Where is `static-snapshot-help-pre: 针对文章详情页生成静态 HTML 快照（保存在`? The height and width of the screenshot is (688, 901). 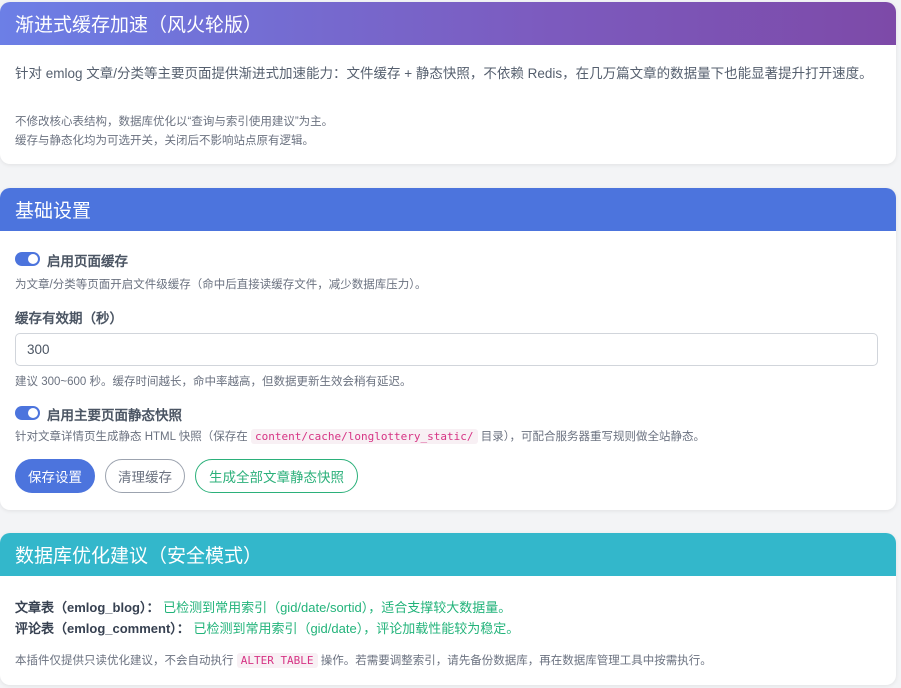
static-snapshot-help-pre: 针对文章详情页生成静态 HTML 快照（保存在 is located at coordinates (131, 437).